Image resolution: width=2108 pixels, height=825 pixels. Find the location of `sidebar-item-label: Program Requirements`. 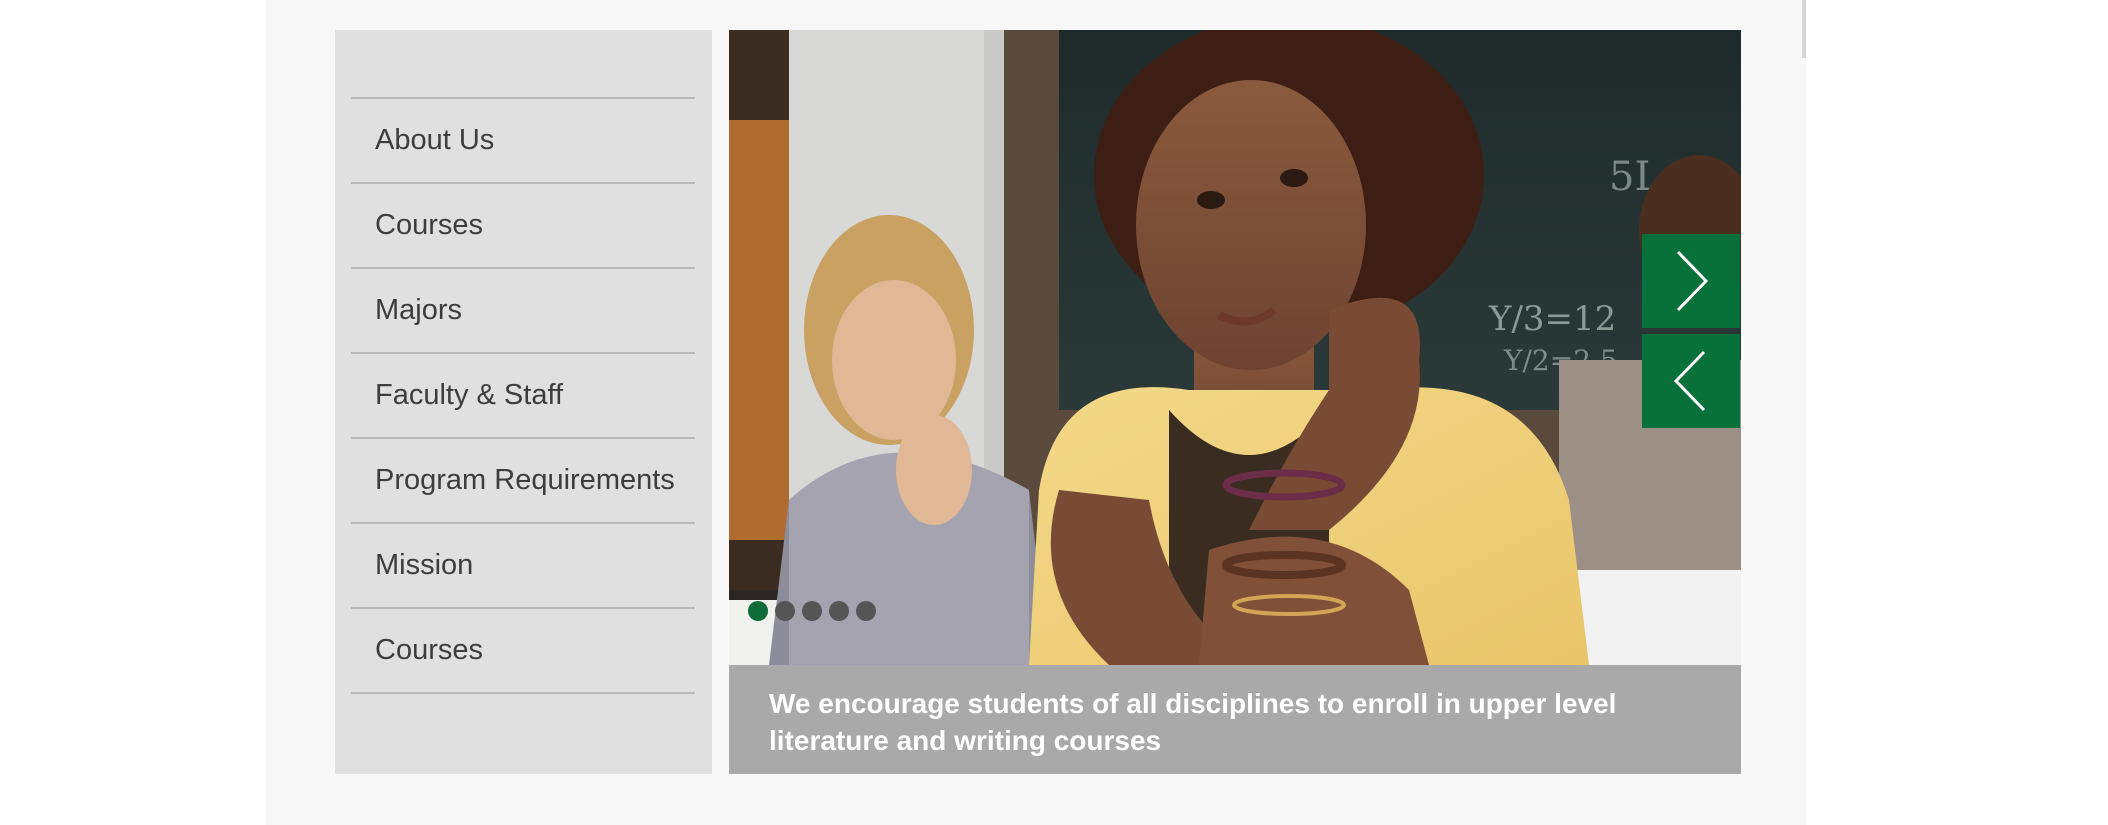

sidebar-item-label: Program Requirements is located at coordinates (525, 480).